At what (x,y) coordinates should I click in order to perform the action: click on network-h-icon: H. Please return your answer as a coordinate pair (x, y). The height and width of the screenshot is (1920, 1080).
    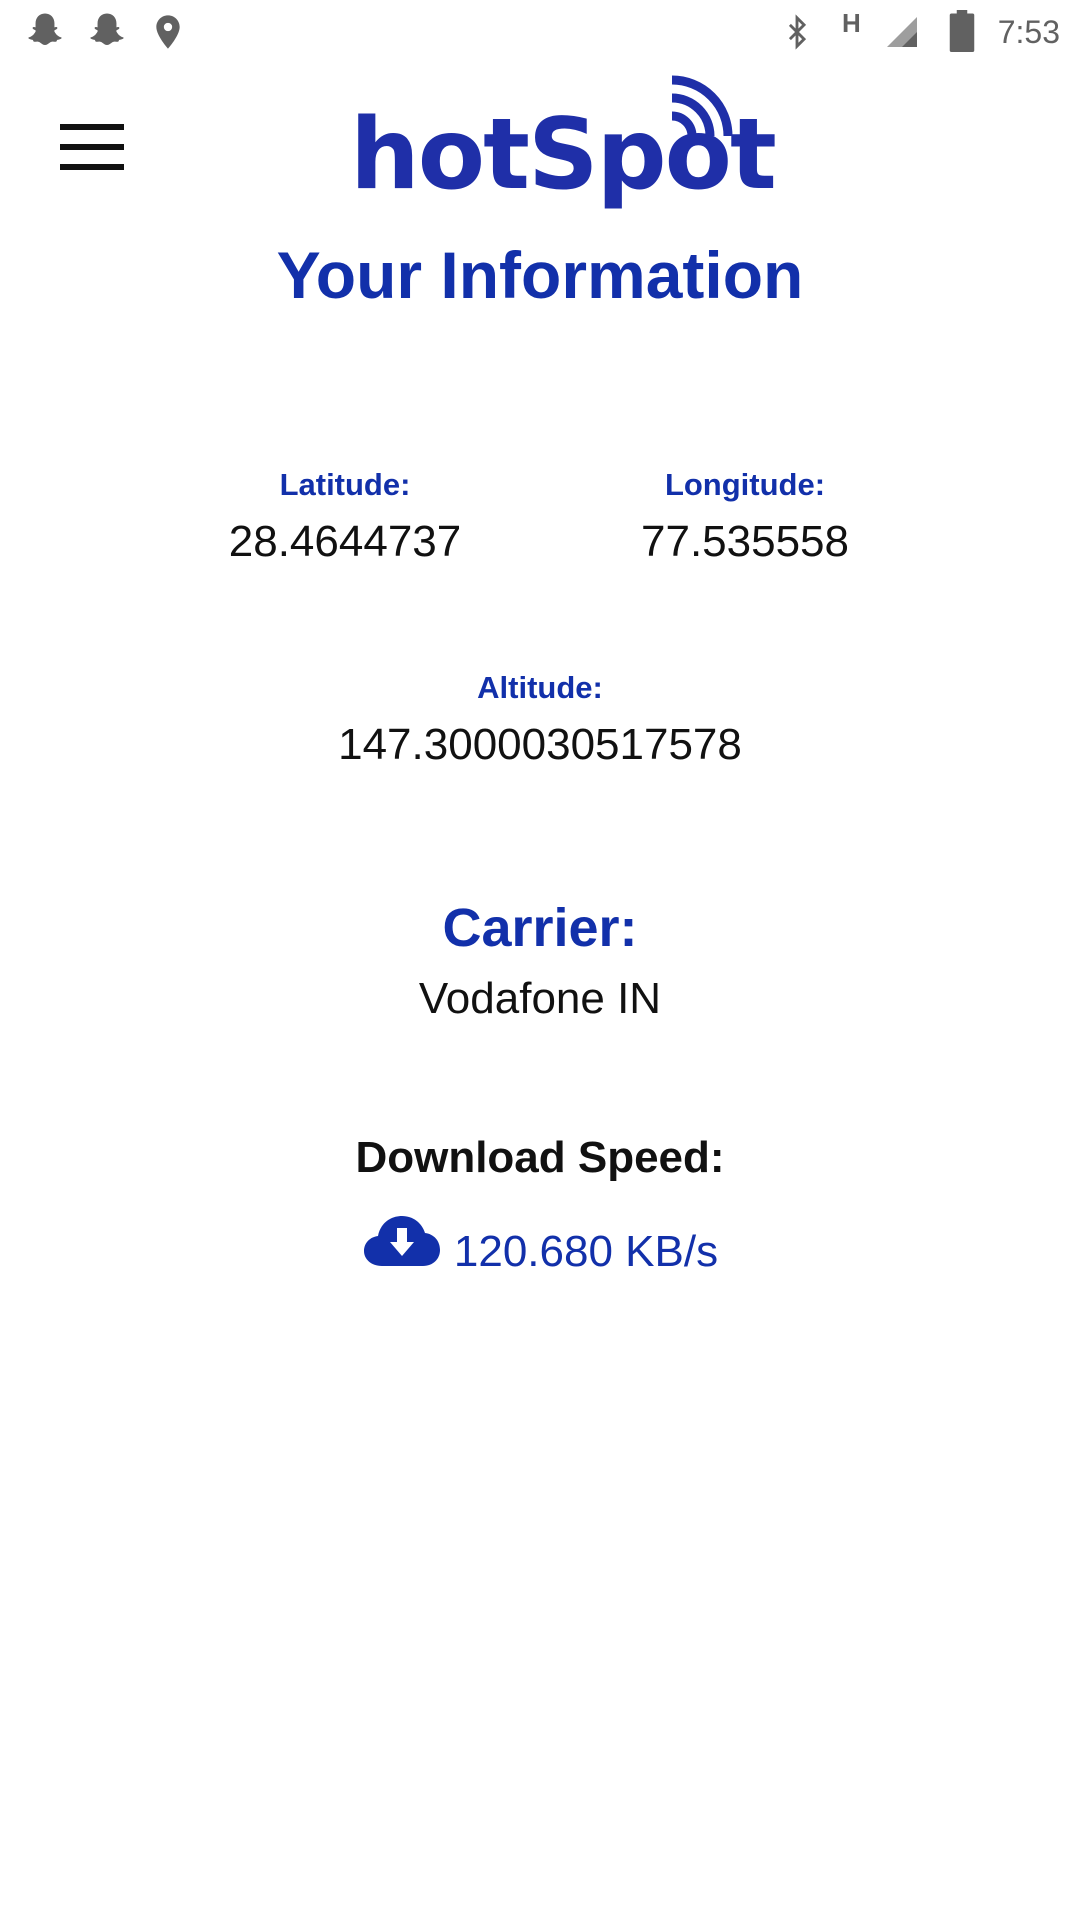
    Looking at the image, I should click on (851, 23).